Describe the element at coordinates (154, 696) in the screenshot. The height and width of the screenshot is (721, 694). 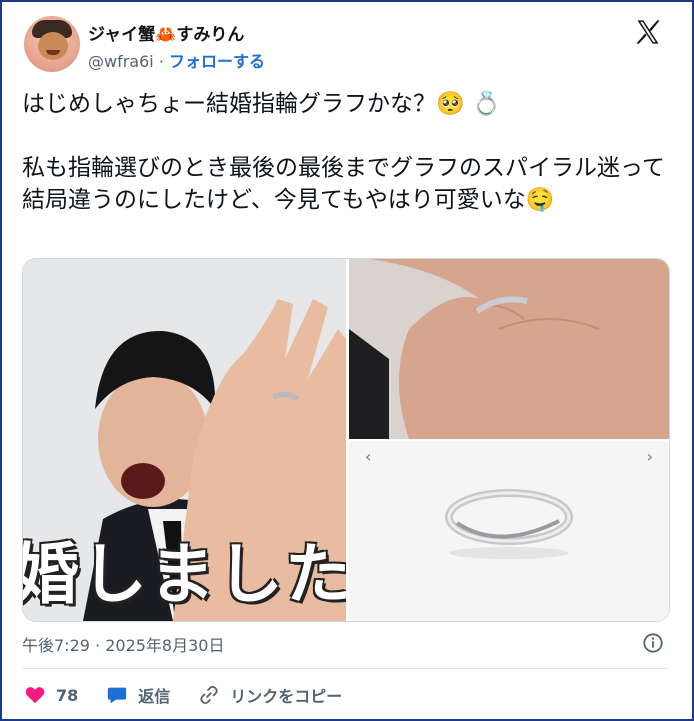
I see `reply-label: 返信` at that location.